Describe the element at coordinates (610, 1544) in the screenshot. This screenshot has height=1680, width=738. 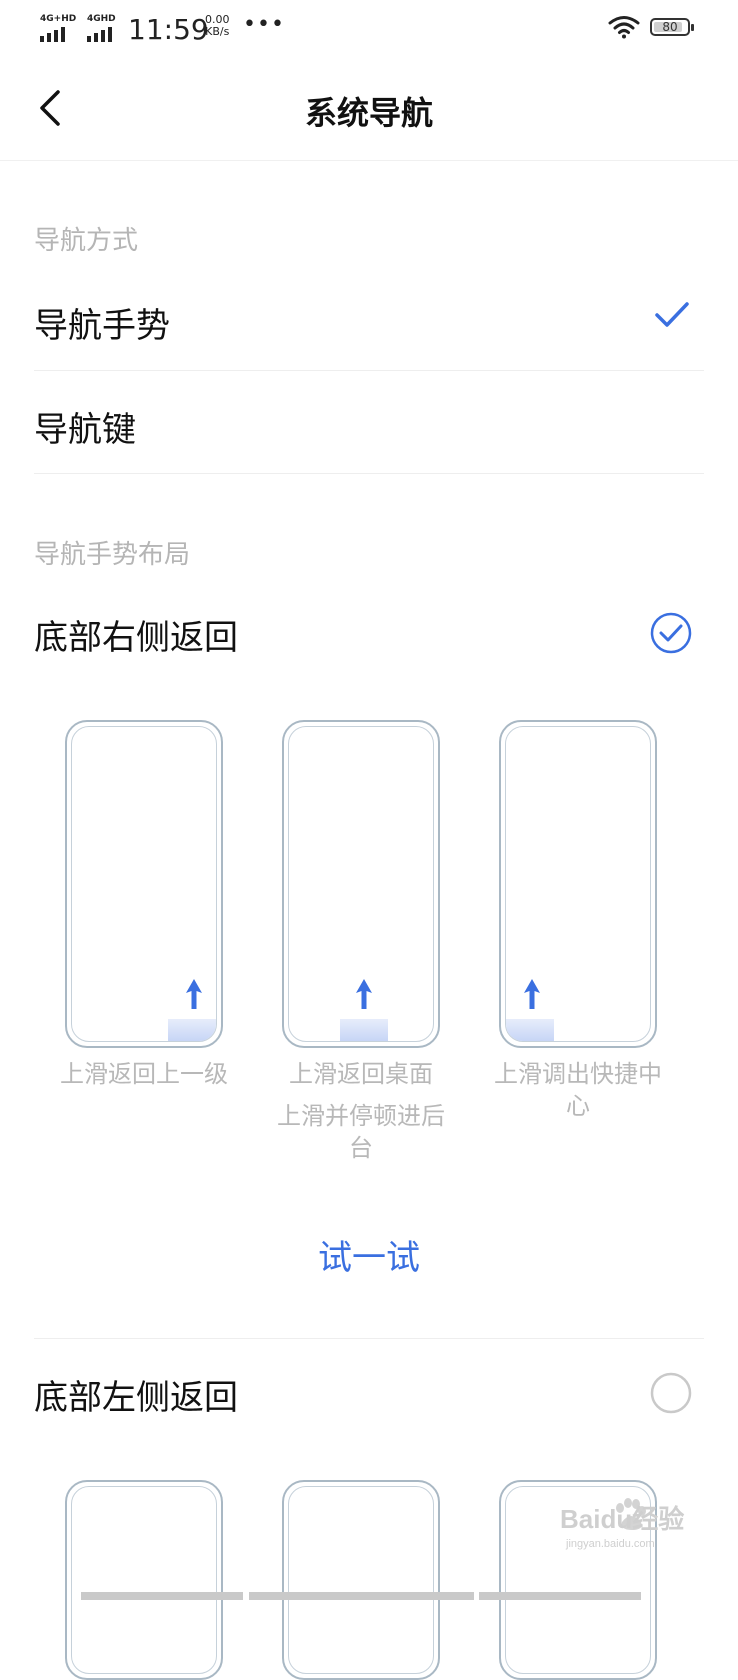
I see `svg-text: jingyan.baidu.com` at that location.